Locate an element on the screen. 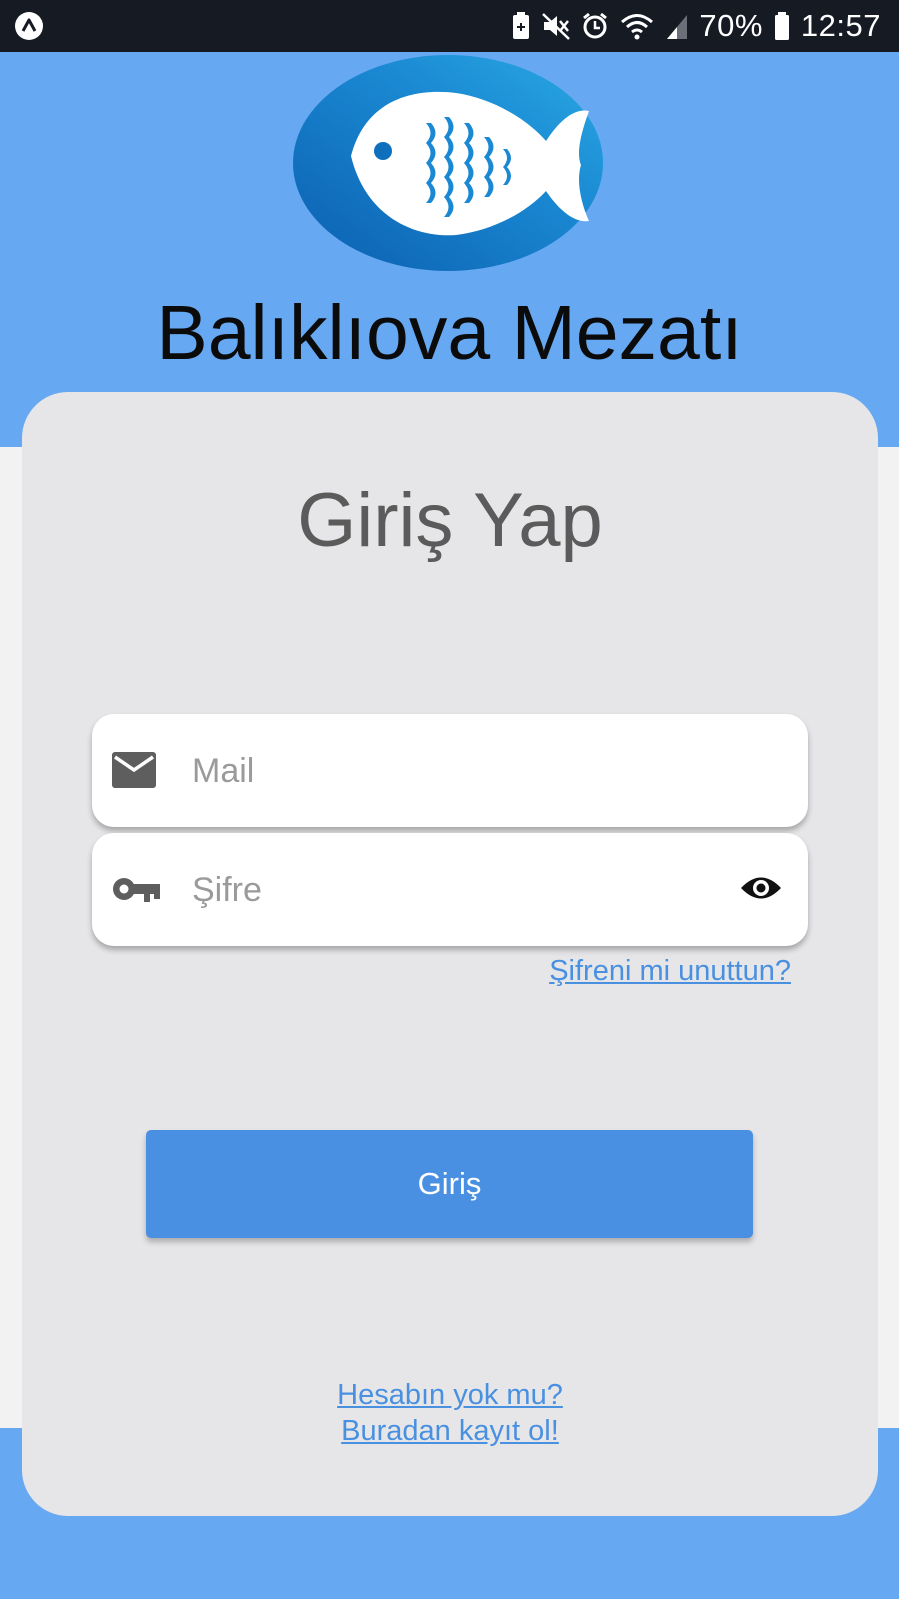 The width and height of the screenshot is (899, 1599). password-input is located at coordinates (452, 890).